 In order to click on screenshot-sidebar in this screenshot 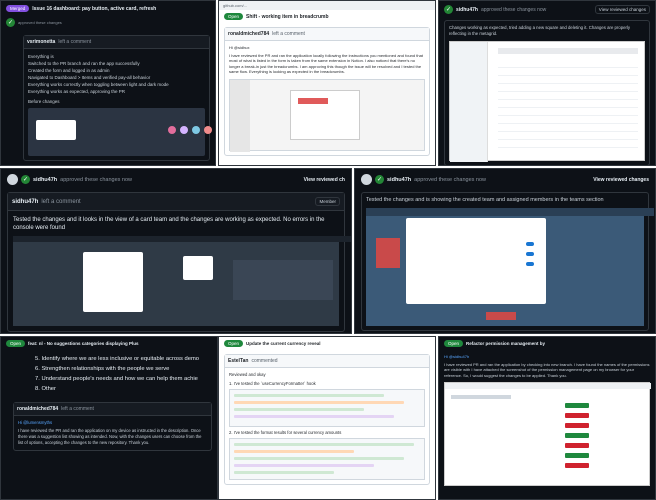, I will do `click(240, 115)`.